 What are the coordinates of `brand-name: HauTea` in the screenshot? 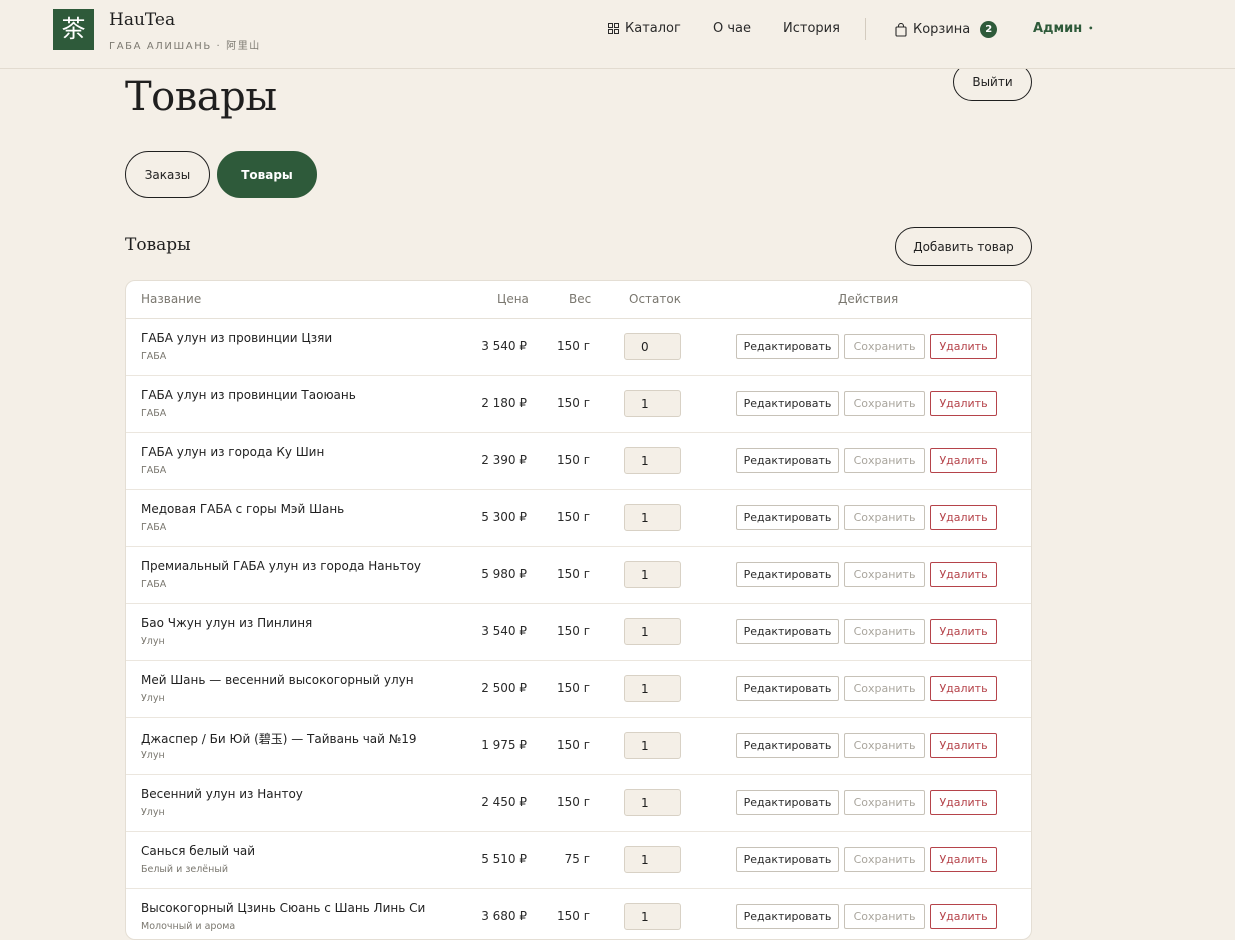 It's located at (142, 20).